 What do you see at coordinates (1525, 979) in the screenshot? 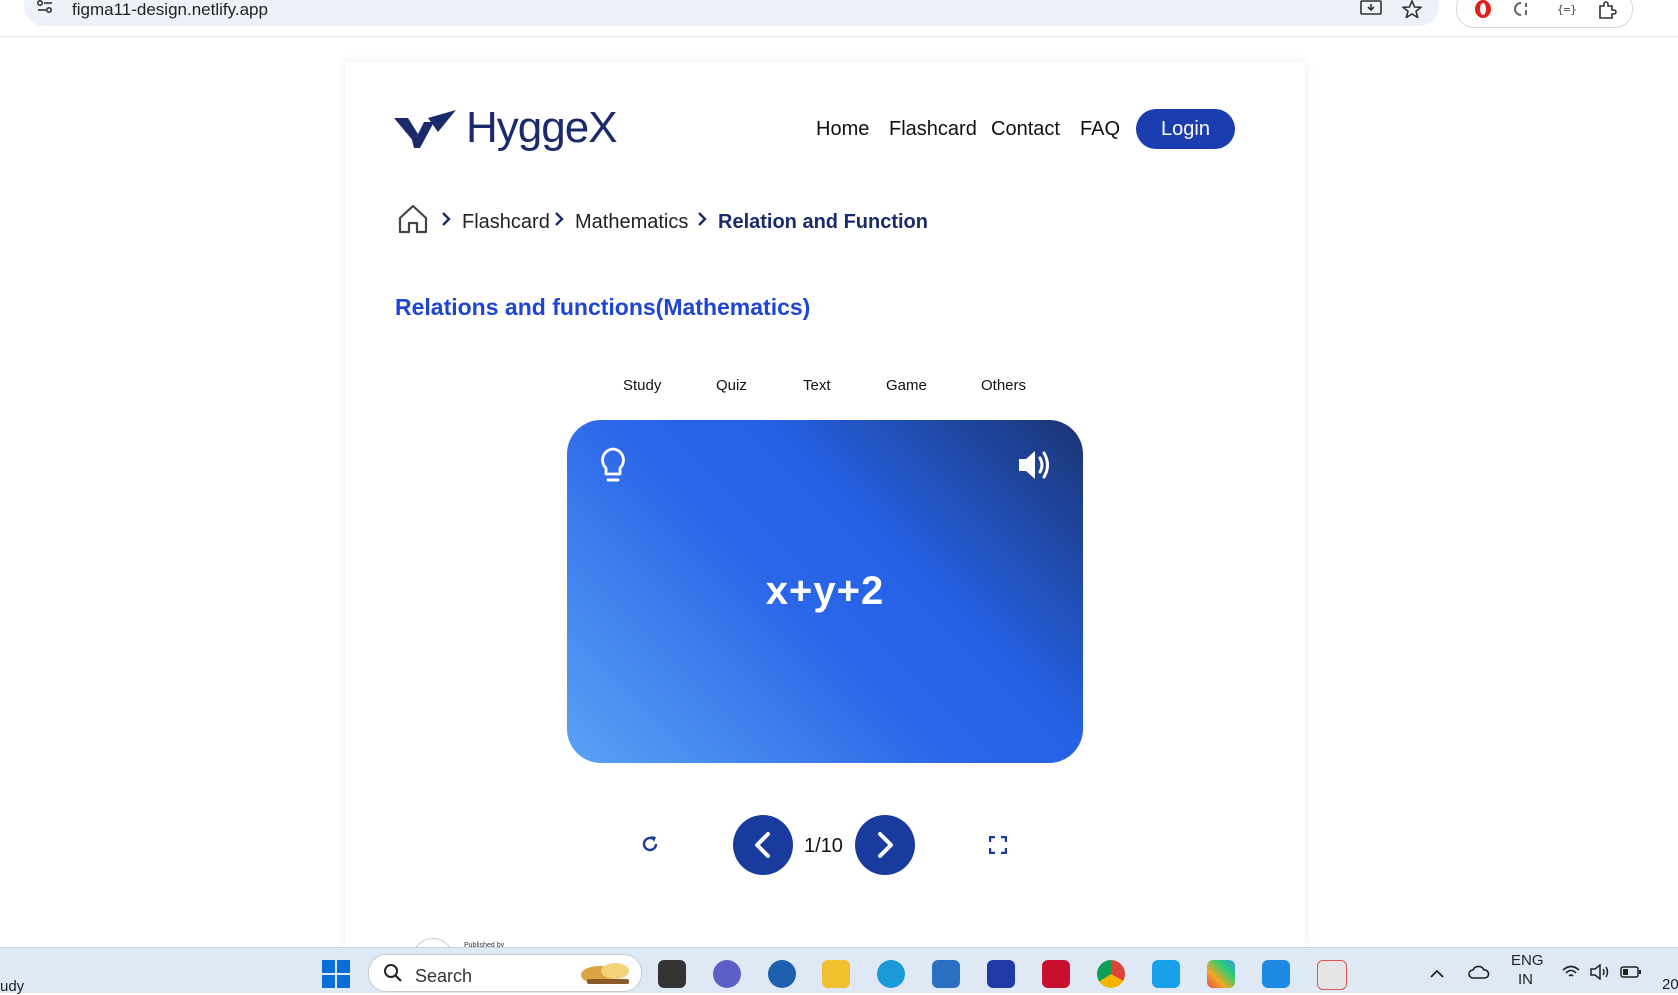
I see `language-region: IN` at bounding box center [1525, 979].